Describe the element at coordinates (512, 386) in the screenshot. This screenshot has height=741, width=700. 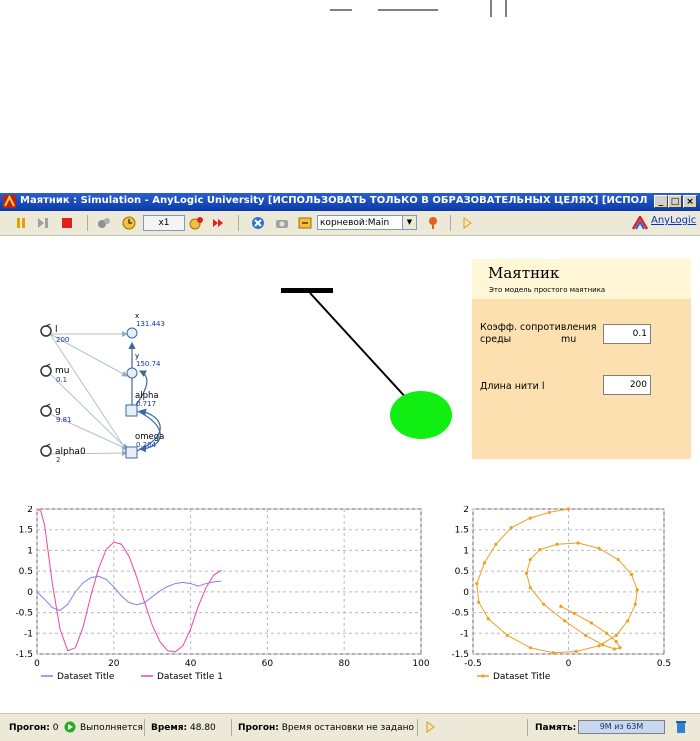
I see `l-label: Длина нити l` at that location.